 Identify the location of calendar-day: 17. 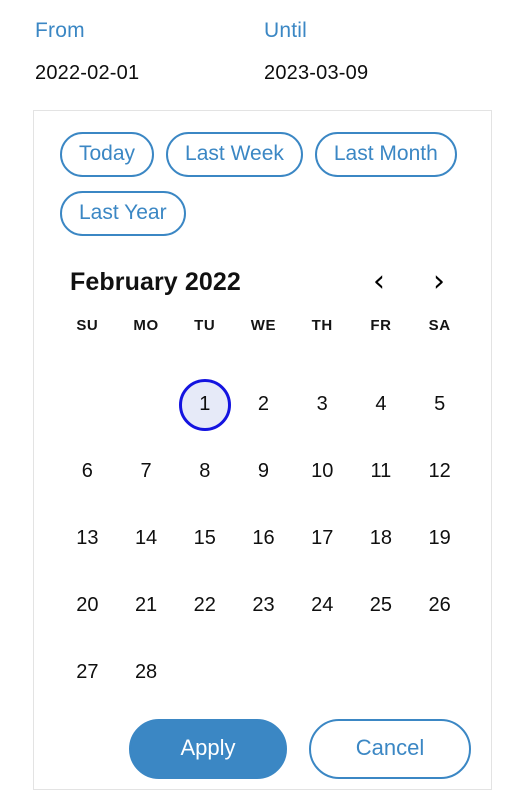
(322, 539).